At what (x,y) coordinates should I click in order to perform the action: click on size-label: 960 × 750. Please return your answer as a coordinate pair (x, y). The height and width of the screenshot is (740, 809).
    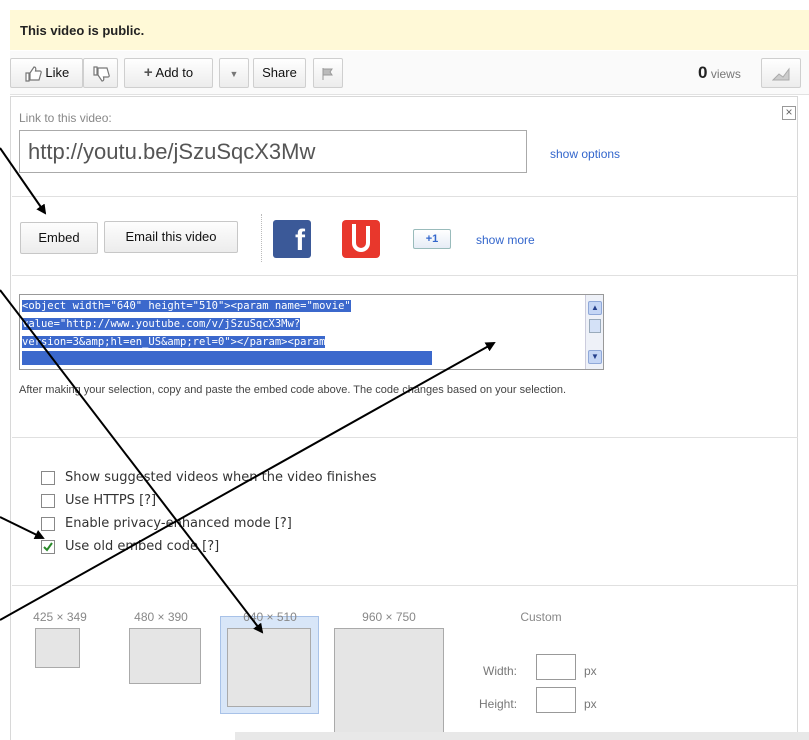
    Looking at the image, I should click on (389, 617).